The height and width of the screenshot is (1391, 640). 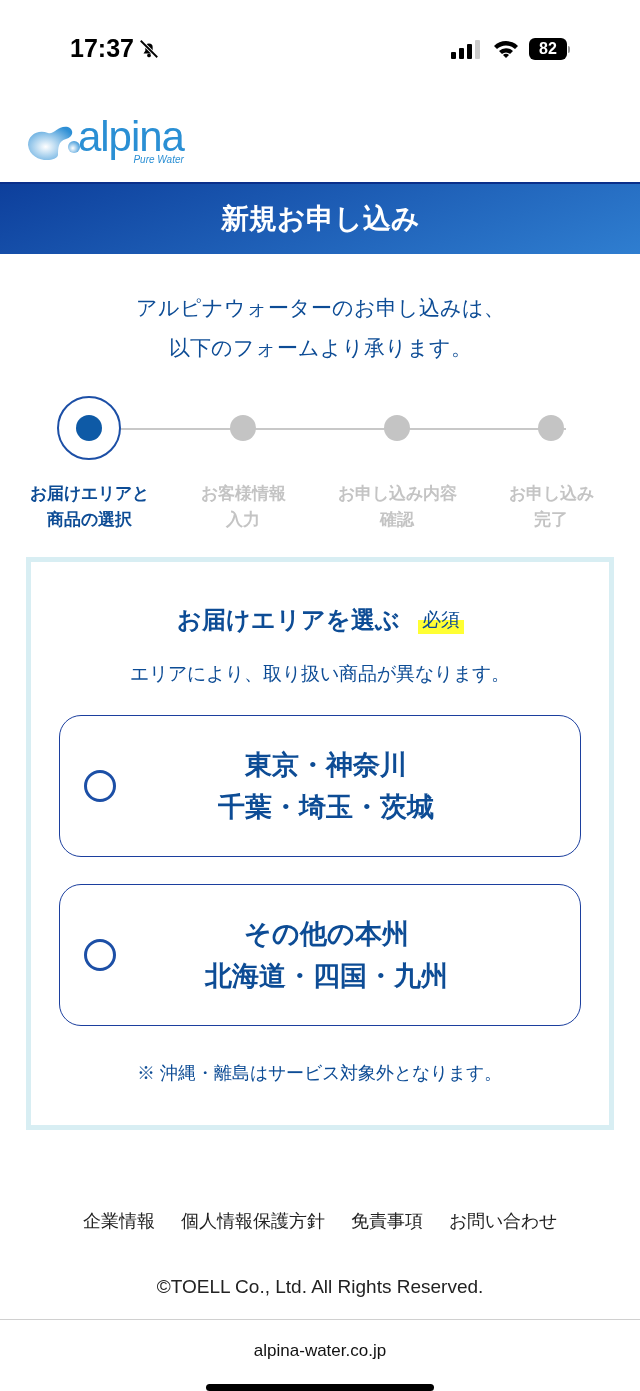 I want to click on footer-link: 企業情報, so click(x=119, y=1221).